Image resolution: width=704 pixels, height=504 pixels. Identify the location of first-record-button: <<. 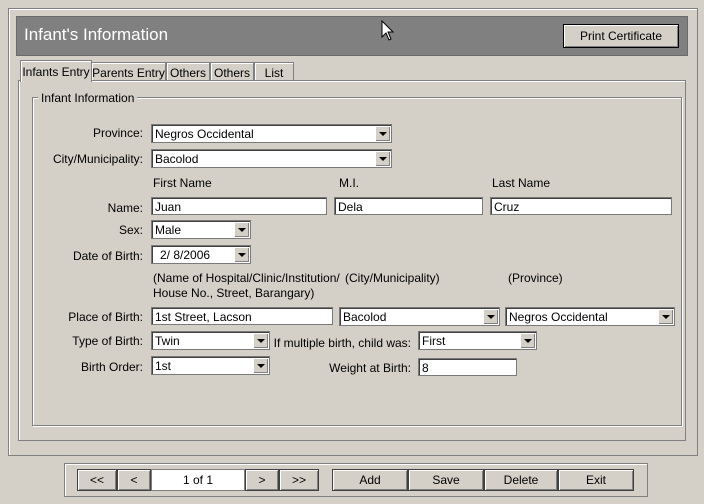
(97, 480).